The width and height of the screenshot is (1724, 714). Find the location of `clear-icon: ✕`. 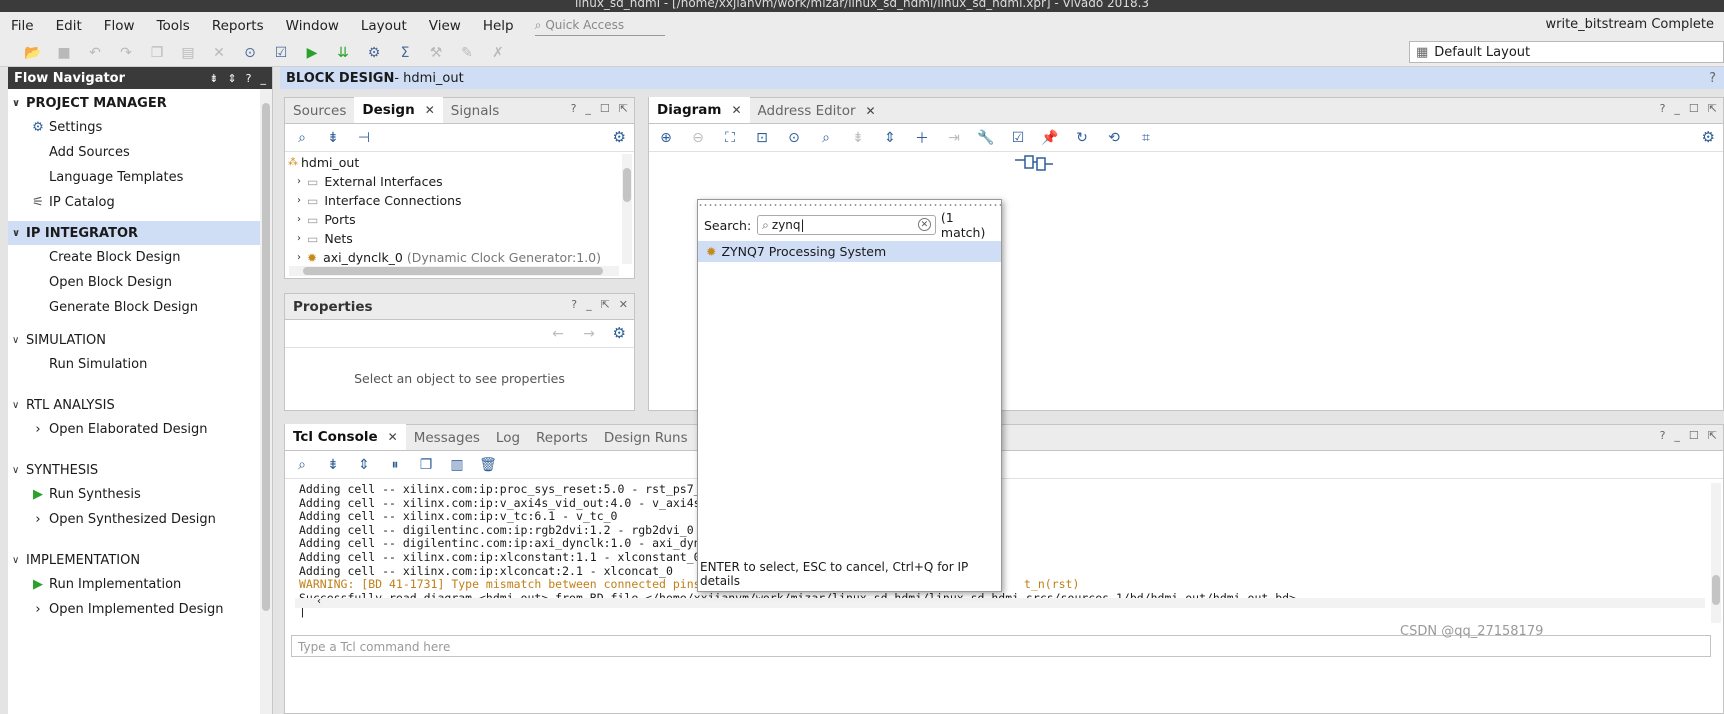

clear-icon: ✕ is located at coordinates (924, 224).